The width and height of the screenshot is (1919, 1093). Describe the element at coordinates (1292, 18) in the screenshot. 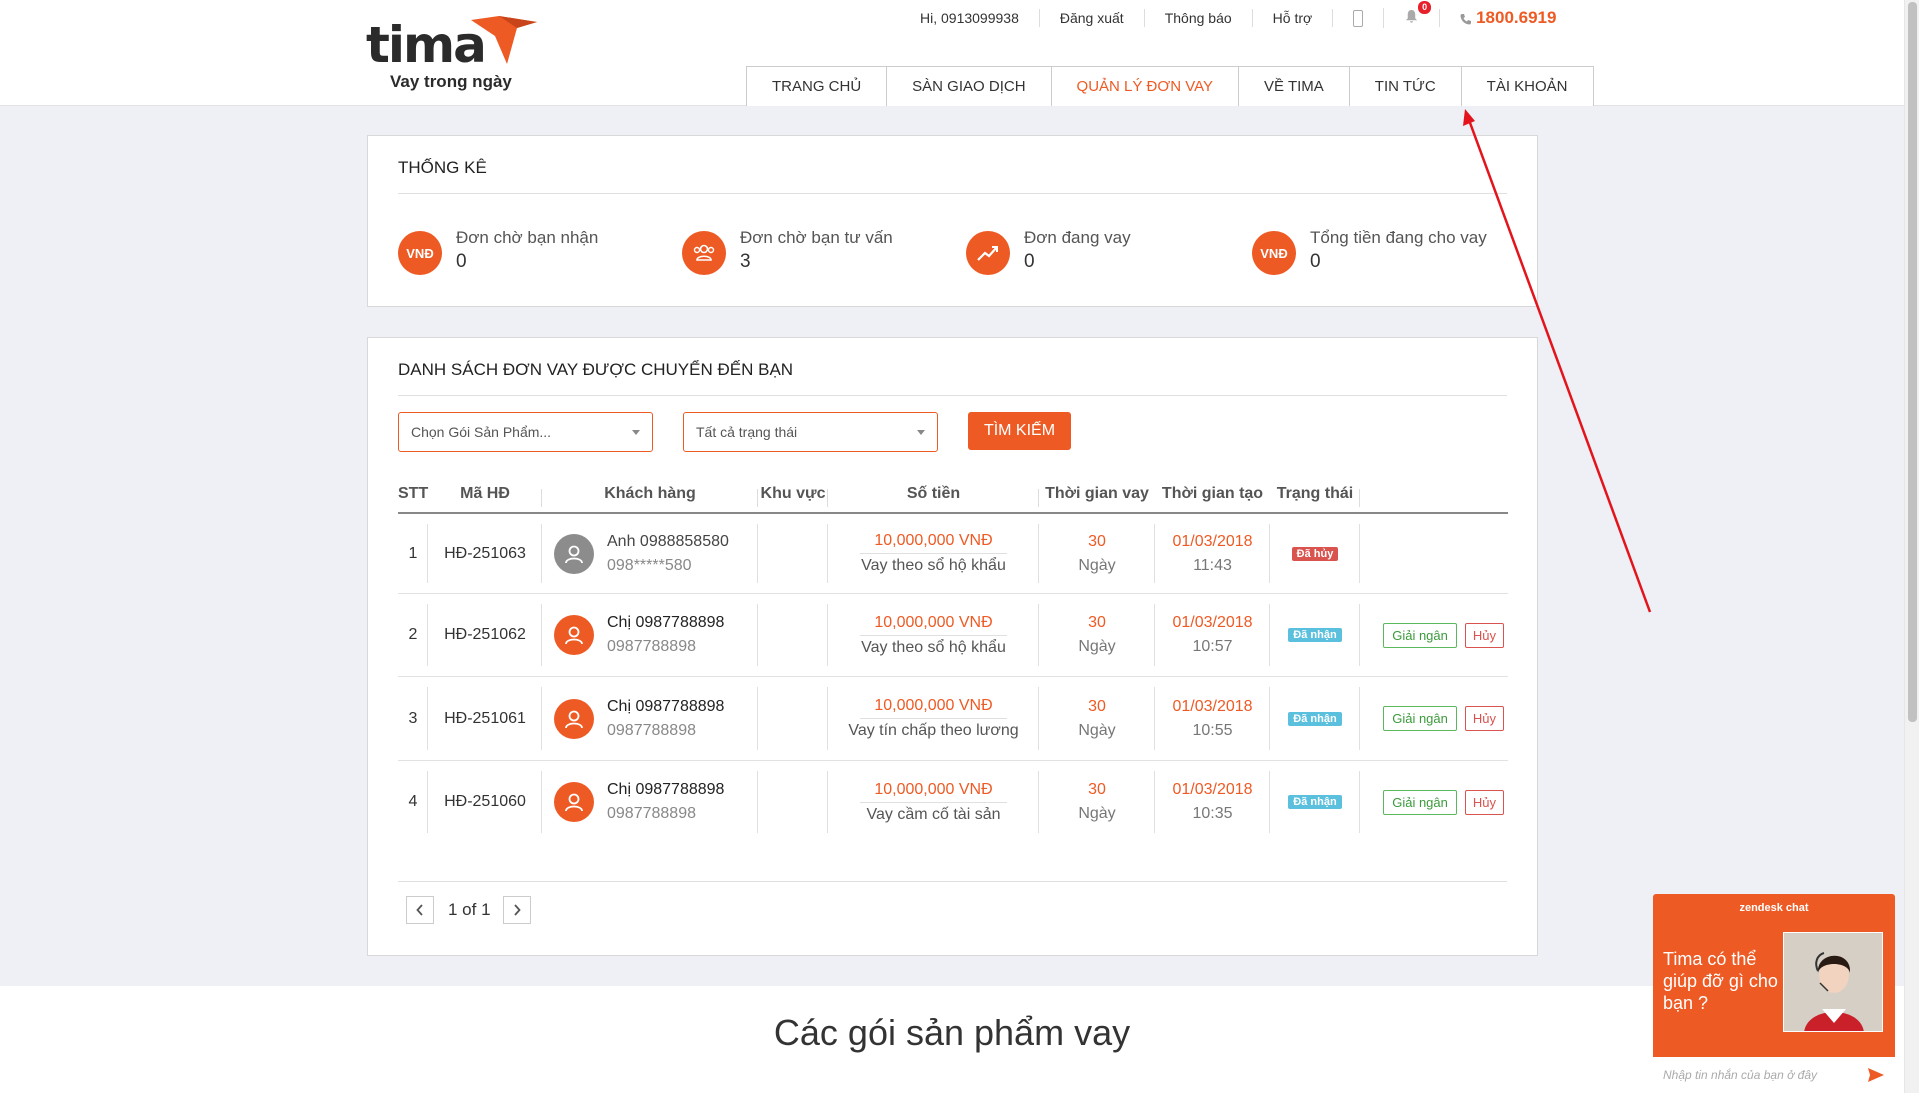

I see `support-link: Hỗ trợ` at that location.